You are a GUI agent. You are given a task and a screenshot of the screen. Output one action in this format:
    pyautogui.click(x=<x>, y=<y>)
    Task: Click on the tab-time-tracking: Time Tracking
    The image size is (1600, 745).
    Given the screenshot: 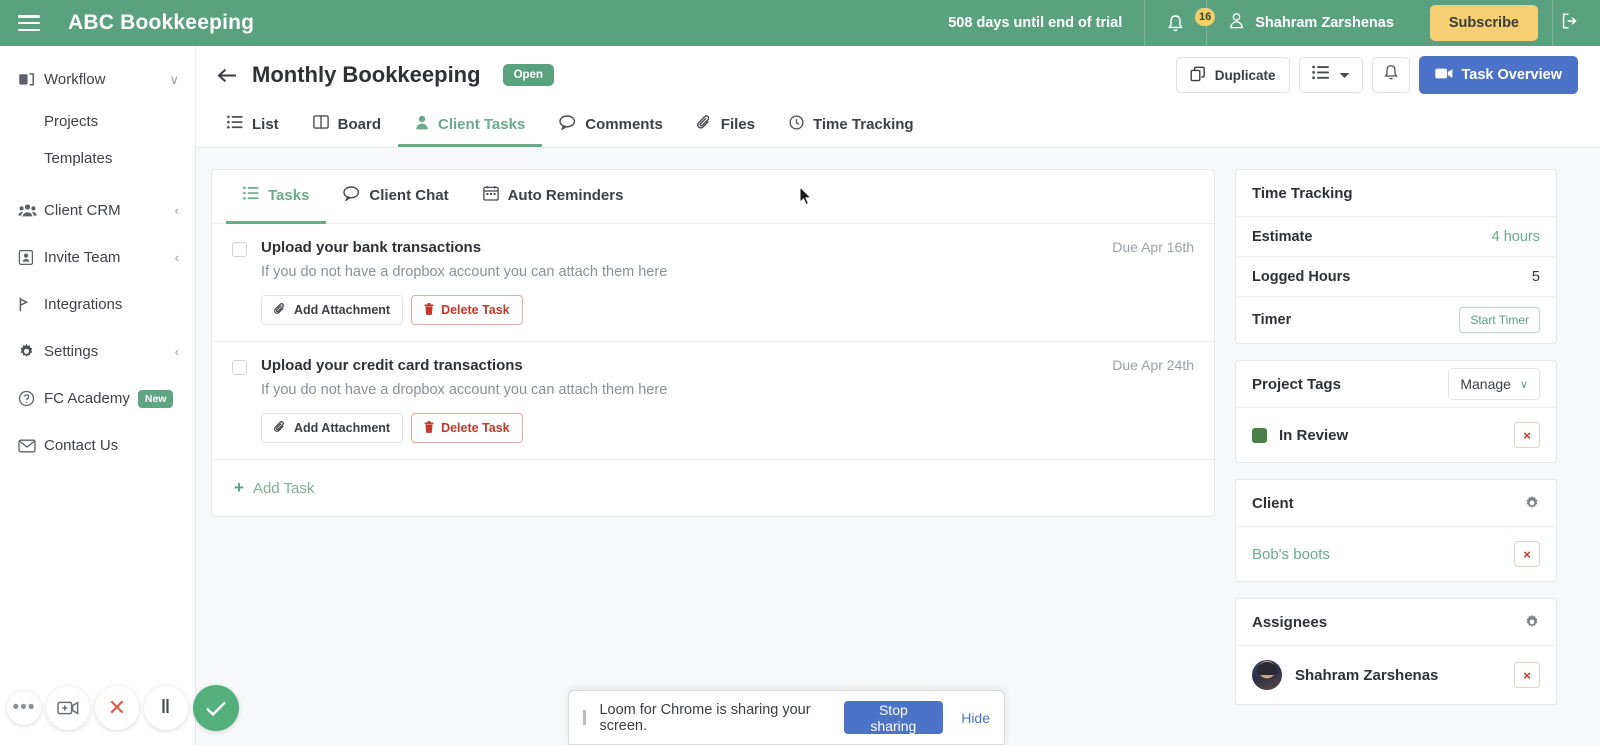 What is the action you would take?
    pyautogui.click(x=851, y=125)
    